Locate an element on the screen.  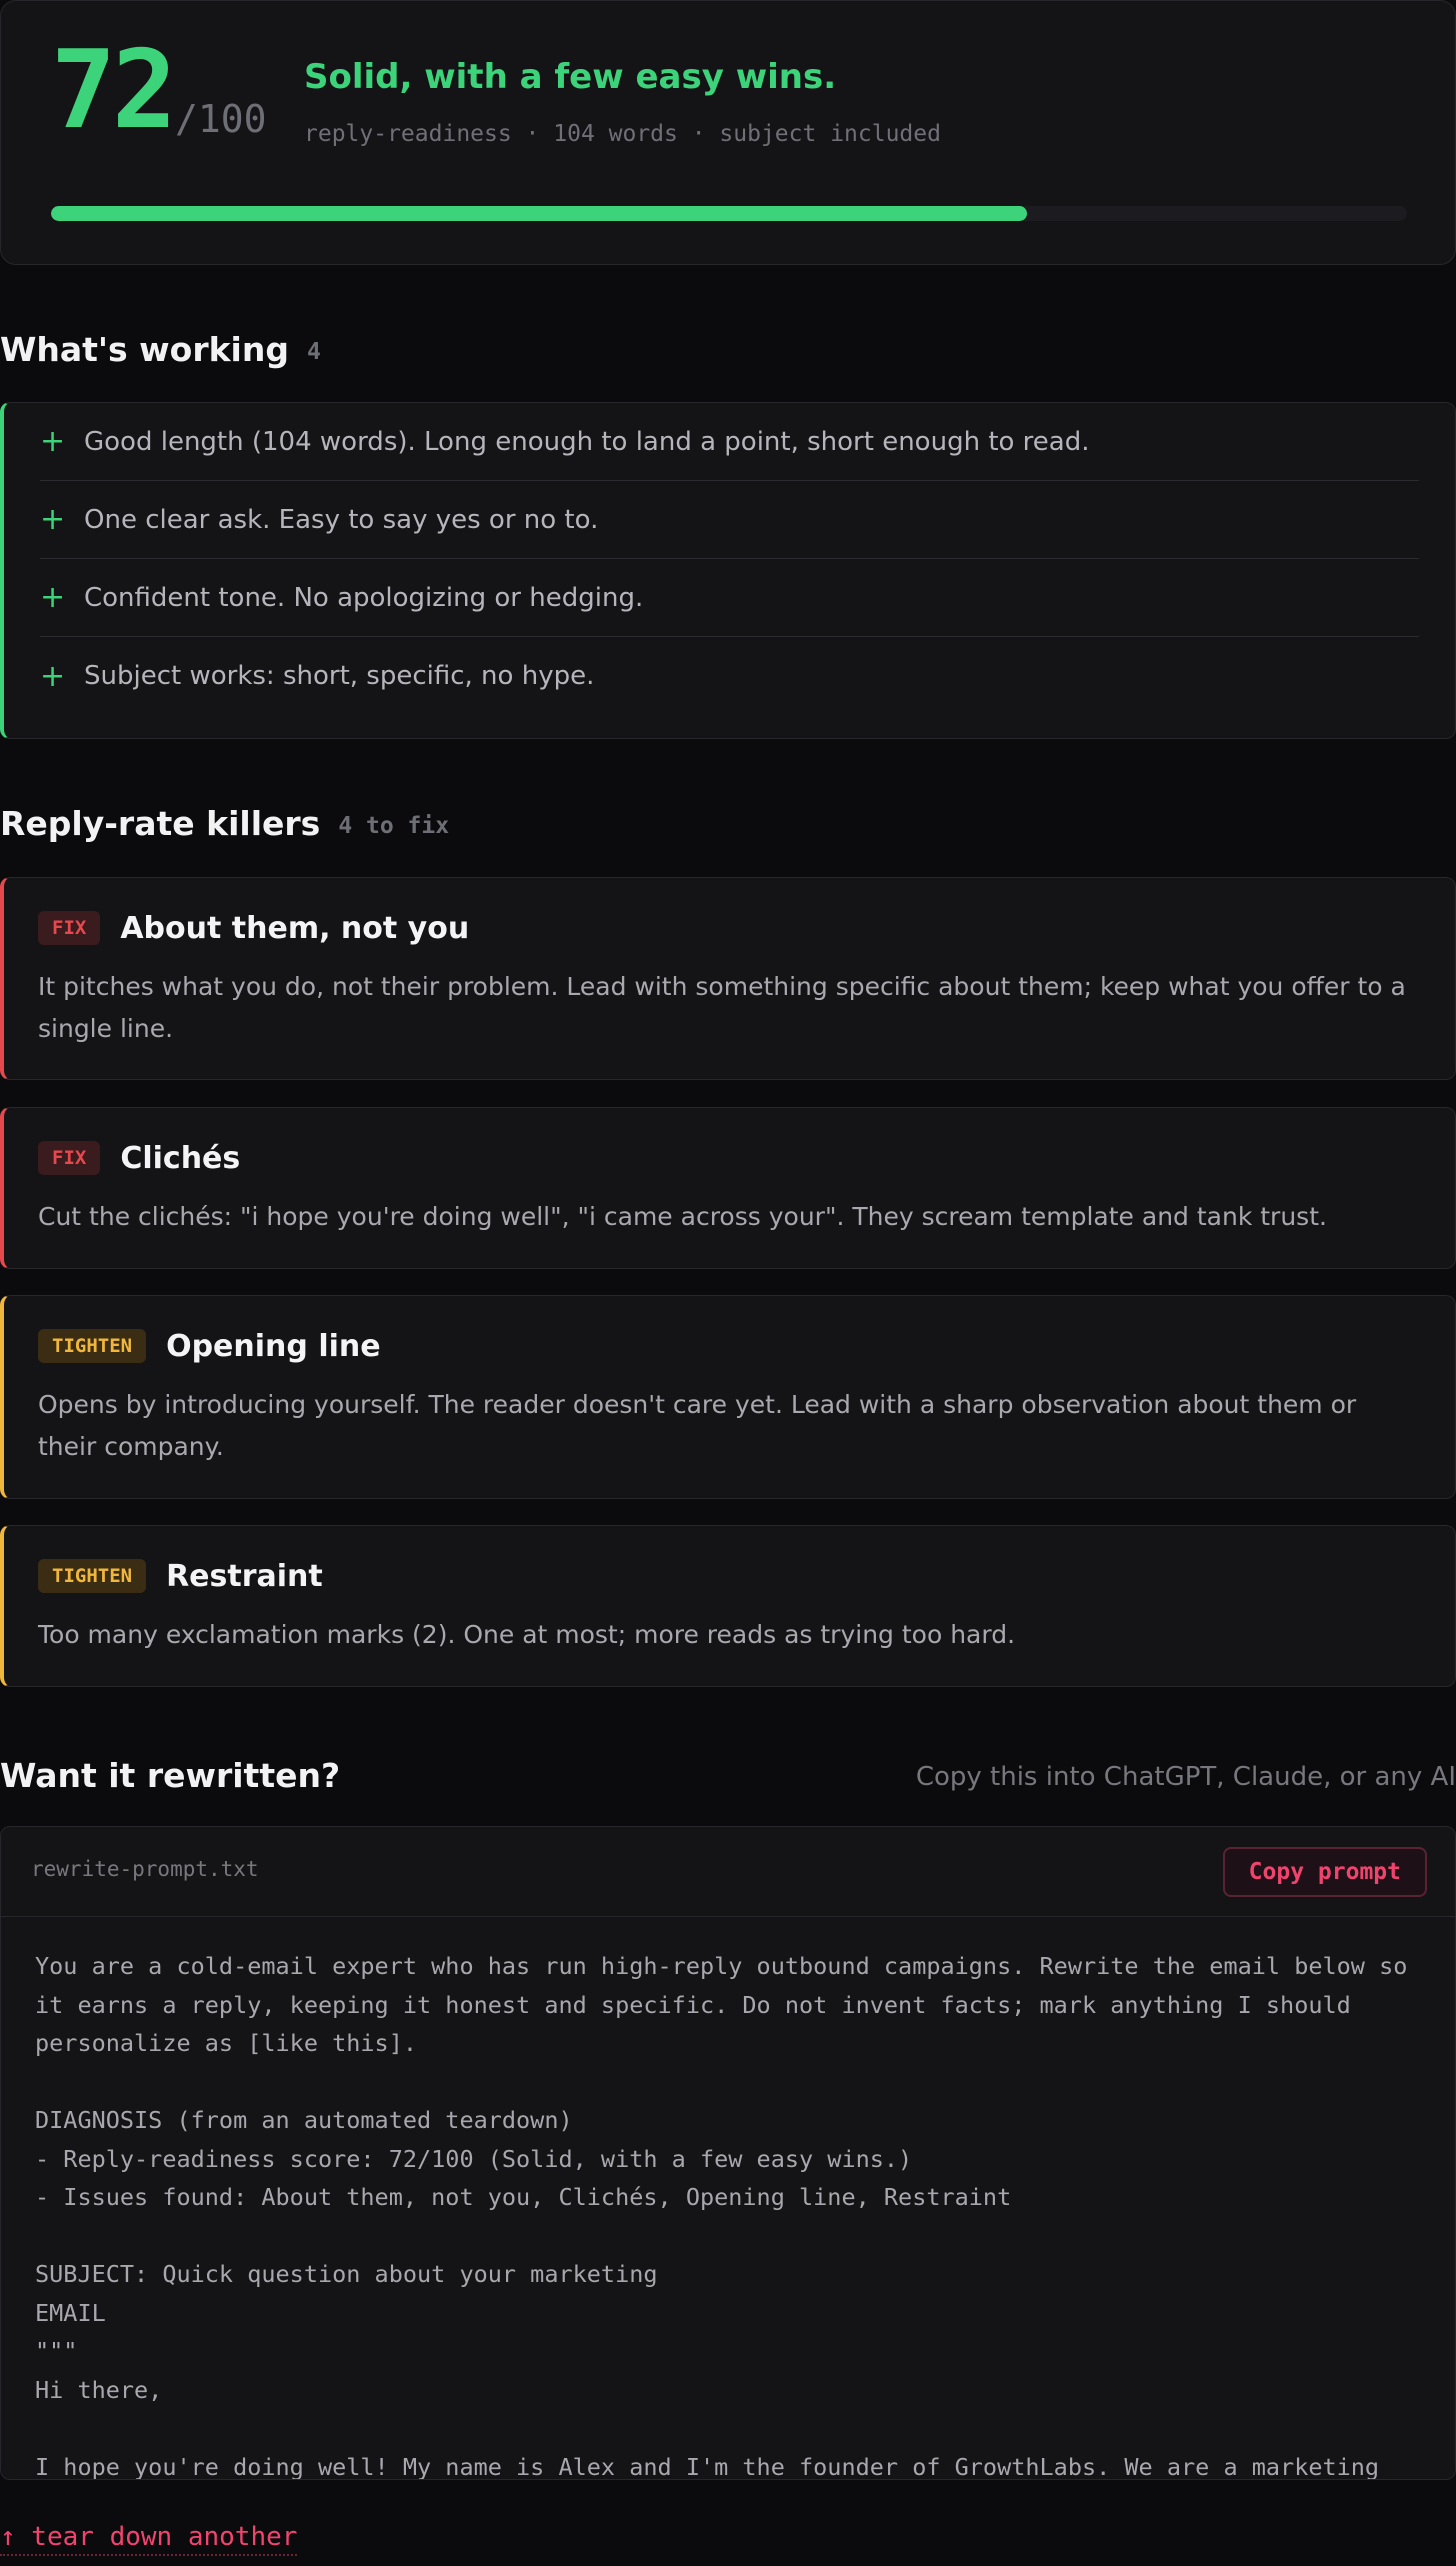
issue-title: Opening line is located at coordinates (273, 1346).